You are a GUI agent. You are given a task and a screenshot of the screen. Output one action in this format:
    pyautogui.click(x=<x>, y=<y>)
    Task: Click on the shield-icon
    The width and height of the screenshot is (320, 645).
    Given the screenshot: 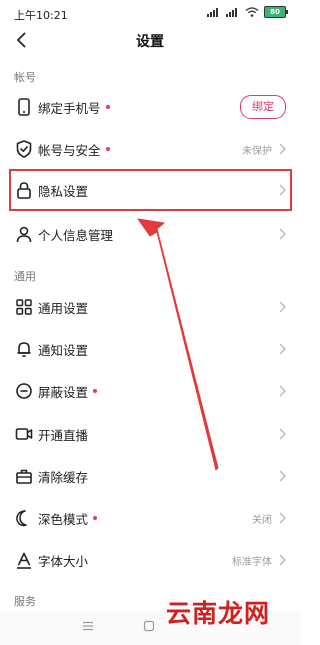 What is the action you would take?
    pyautogui.click(x=24, y=149)
    